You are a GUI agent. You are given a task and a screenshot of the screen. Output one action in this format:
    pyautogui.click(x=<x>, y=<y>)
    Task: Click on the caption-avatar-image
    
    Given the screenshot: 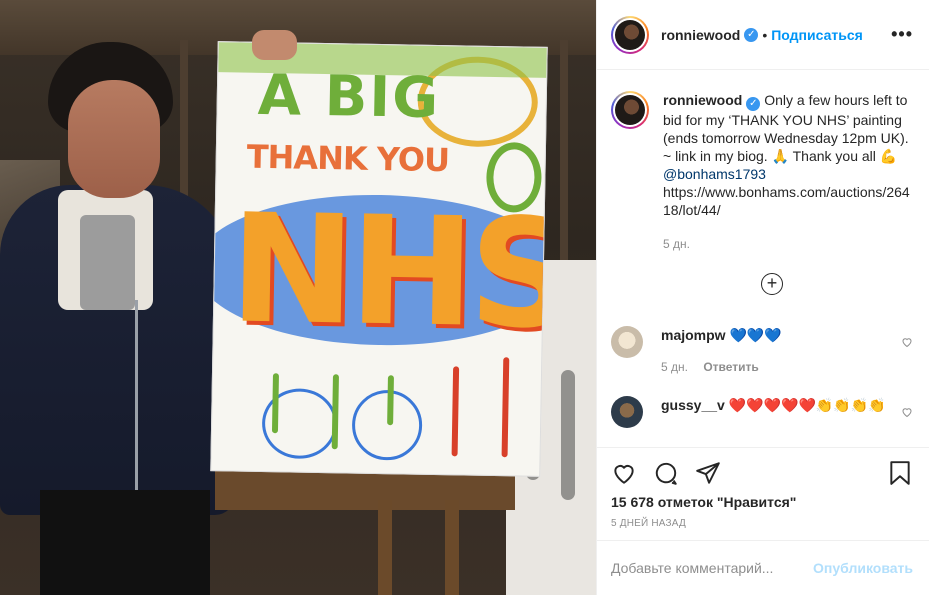 What is the action you would take?
    pyautogui.click(x=630, y=110)
    